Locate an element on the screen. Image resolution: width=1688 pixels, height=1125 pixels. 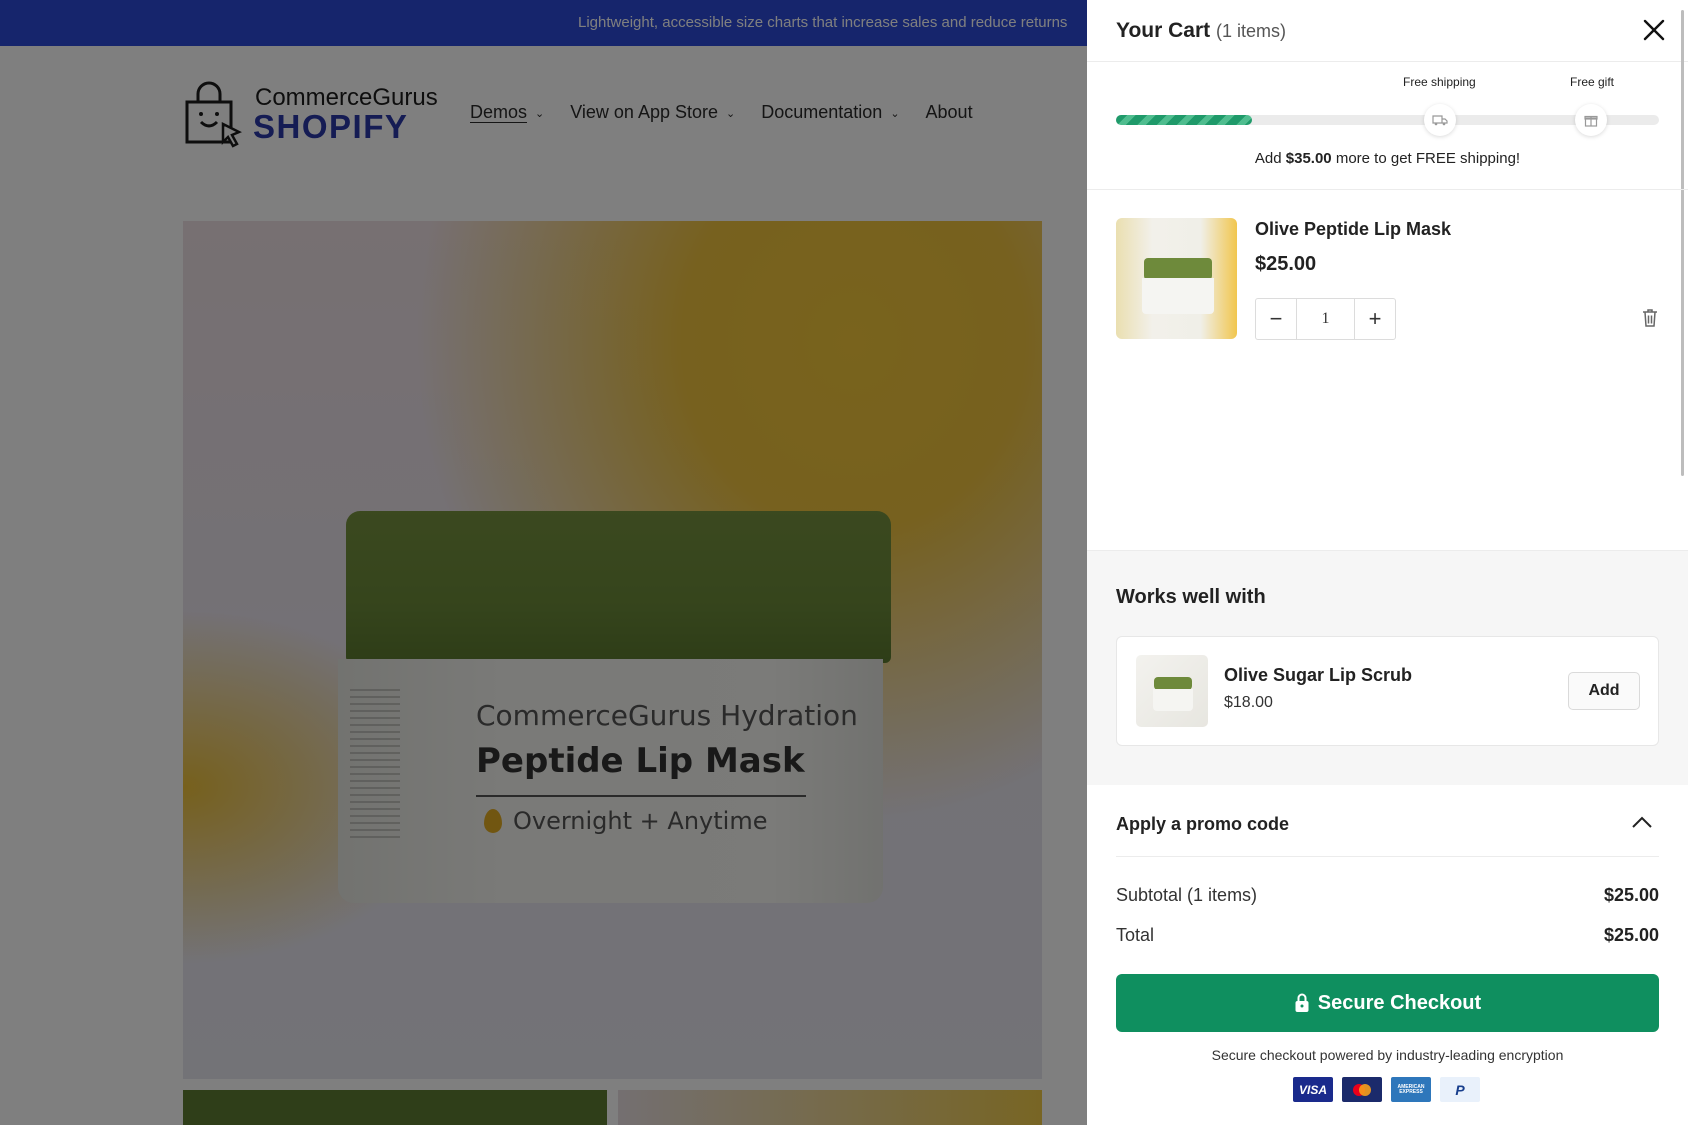
upsell-product-price: $18.00 is located at coordinates (1248, 702).